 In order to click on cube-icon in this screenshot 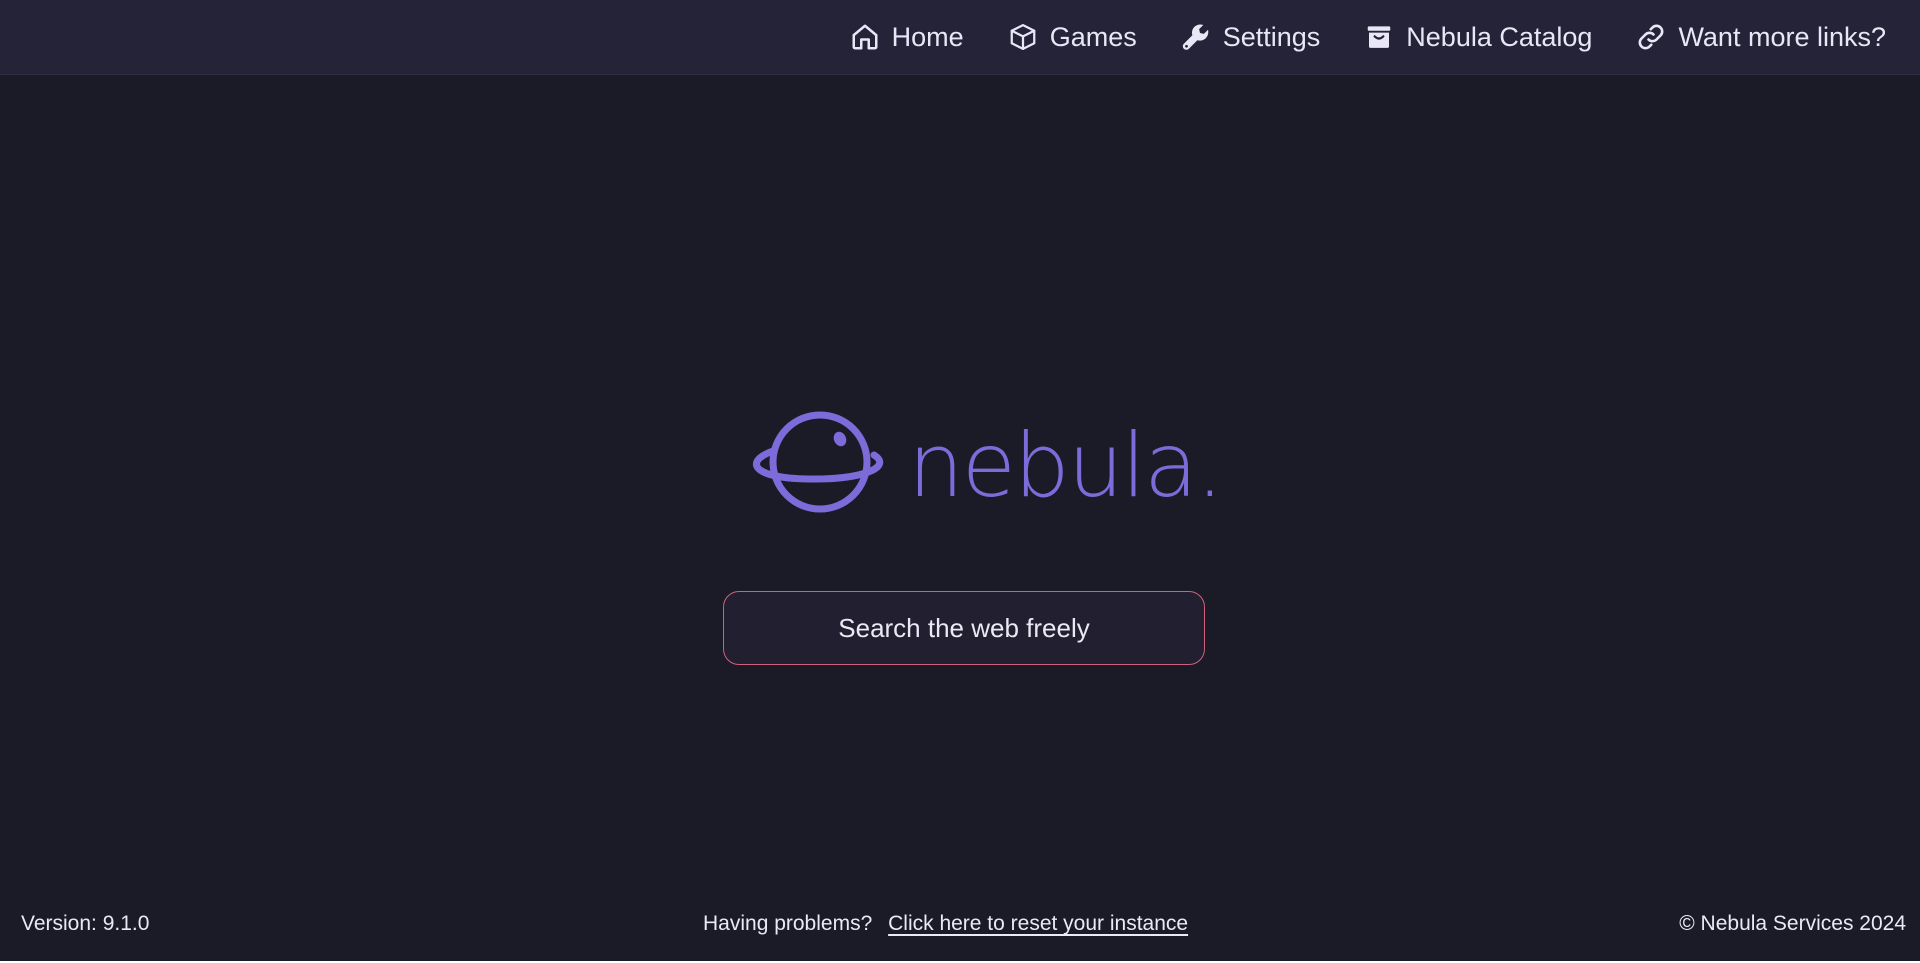, I will do `click(1023, 37)`.